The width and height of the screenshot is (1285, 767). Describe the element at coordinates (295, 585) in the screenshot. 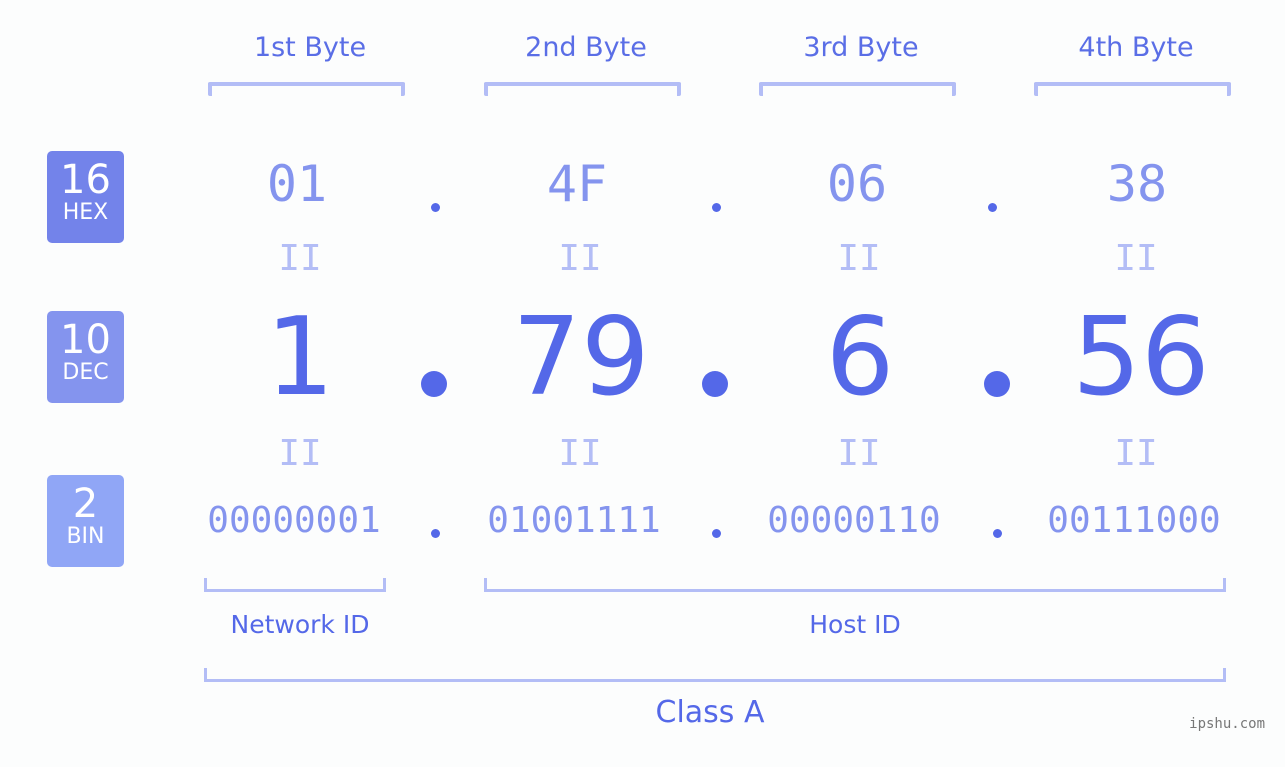

I see `network-id-bracket` at that location.